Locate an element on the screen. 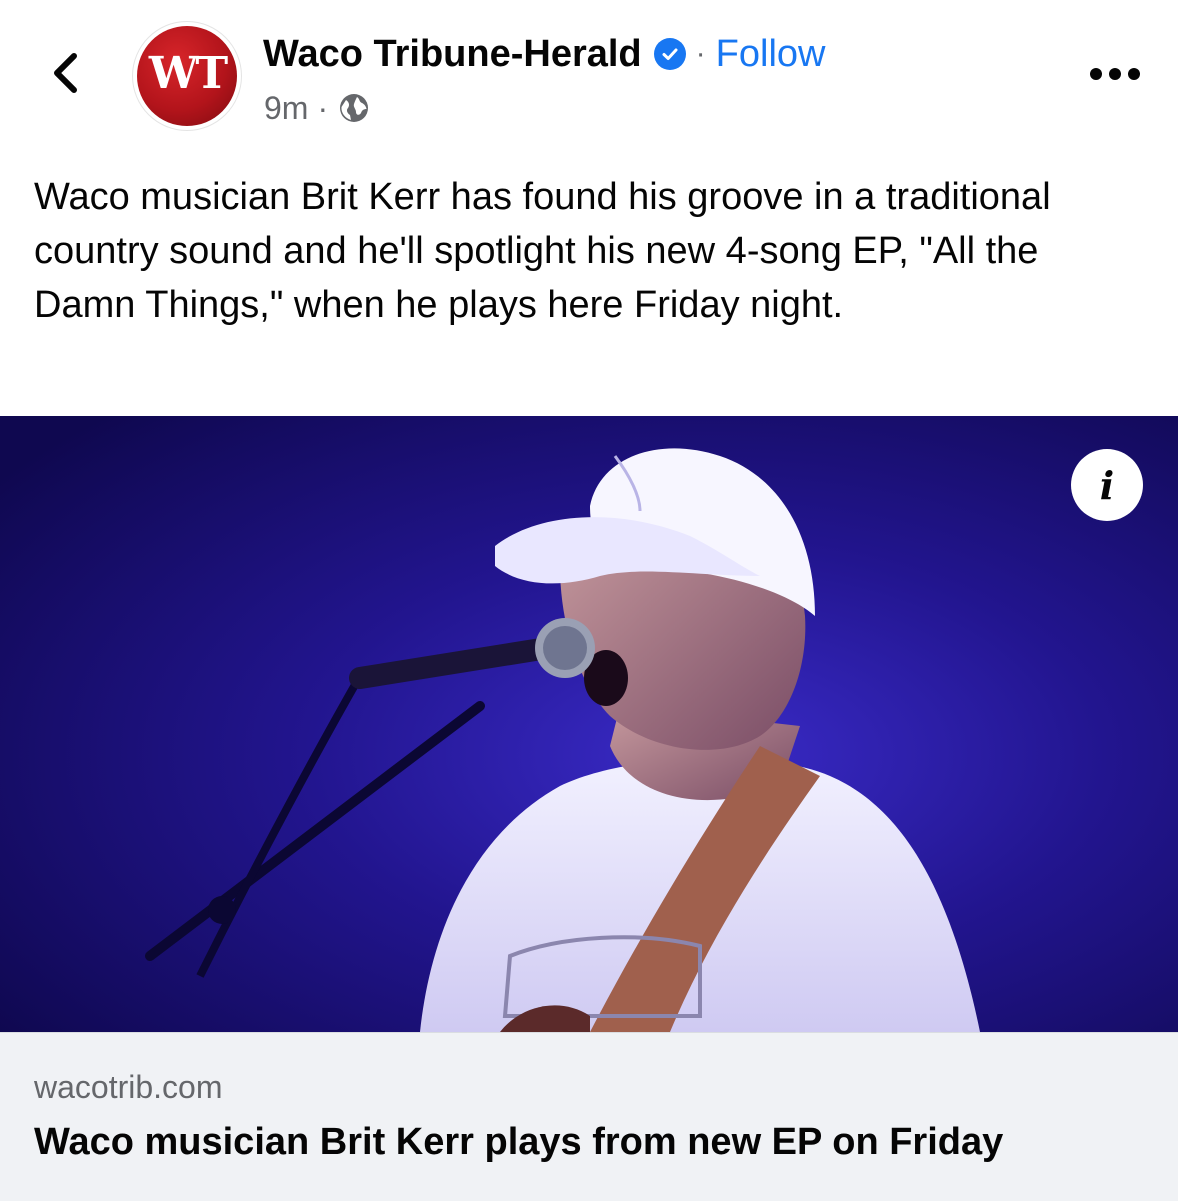 This screenshot has height=1201, width=1178. more-horizontal-icon is located at coordinates (1115, 74).